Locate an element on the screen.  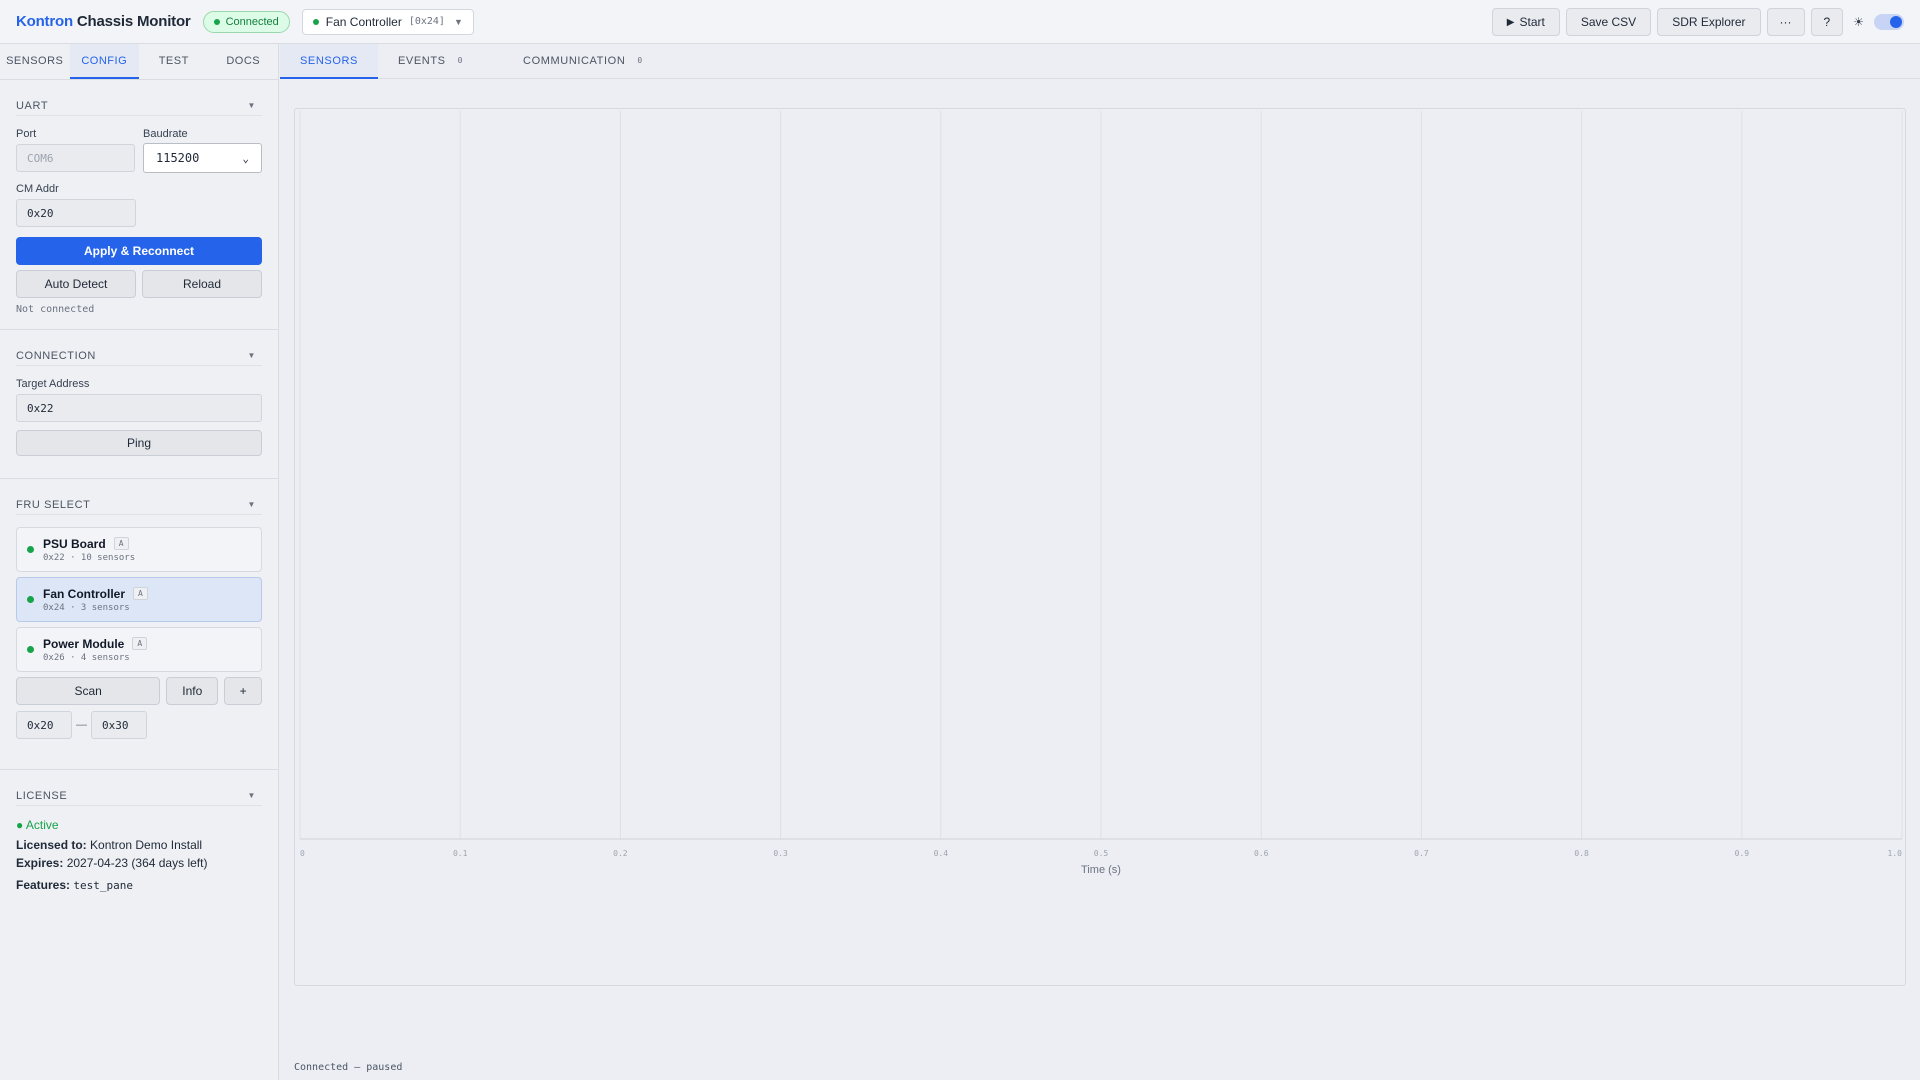
section-title: UART is located at coordinates (32, 105).